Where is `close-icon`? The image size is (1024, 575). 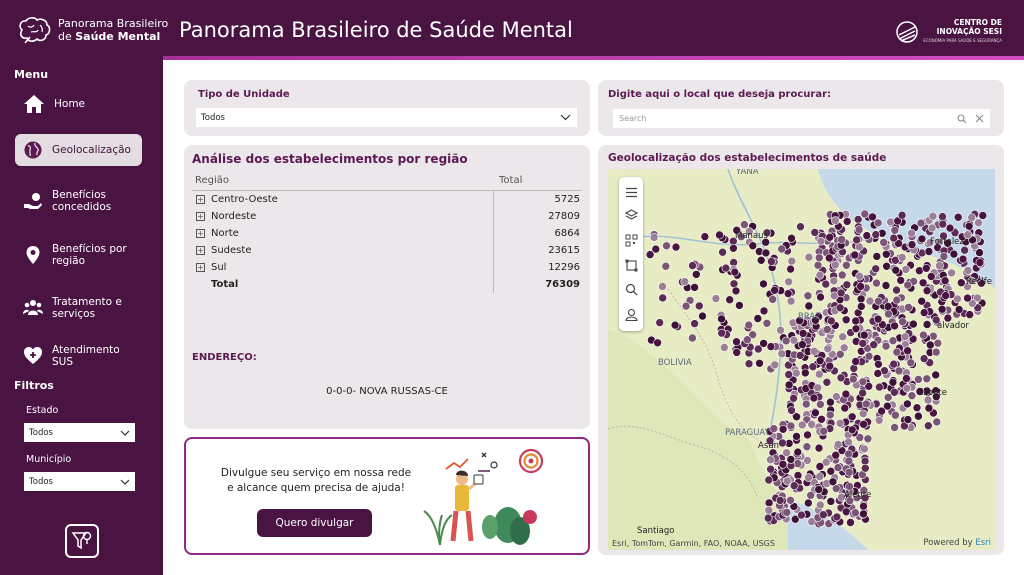 close-icon is located at coordinates (979, 118).